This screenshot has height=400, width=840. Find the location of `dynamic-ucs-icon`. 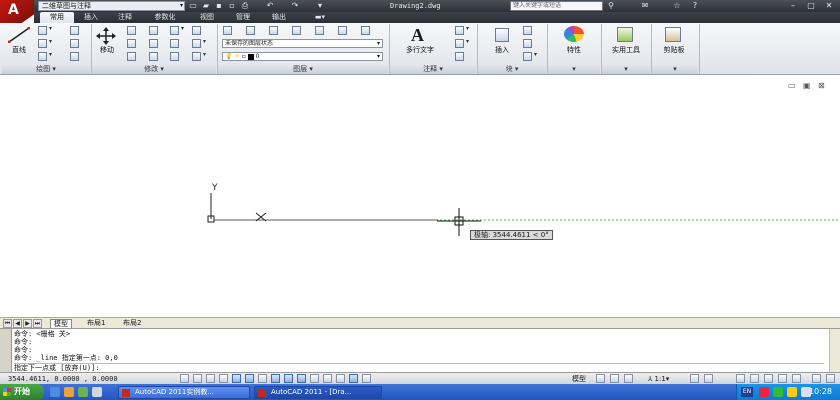

dynamic-ucs-icon is located at coordinates (288, 378).